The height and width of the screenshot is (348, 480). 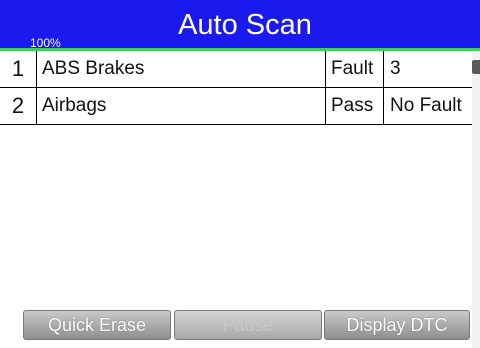 What do you see at coordinates (397, 325) in the screenshot?
I see `display-dtc-button: Display DTC` at bounding box center [397, 325].